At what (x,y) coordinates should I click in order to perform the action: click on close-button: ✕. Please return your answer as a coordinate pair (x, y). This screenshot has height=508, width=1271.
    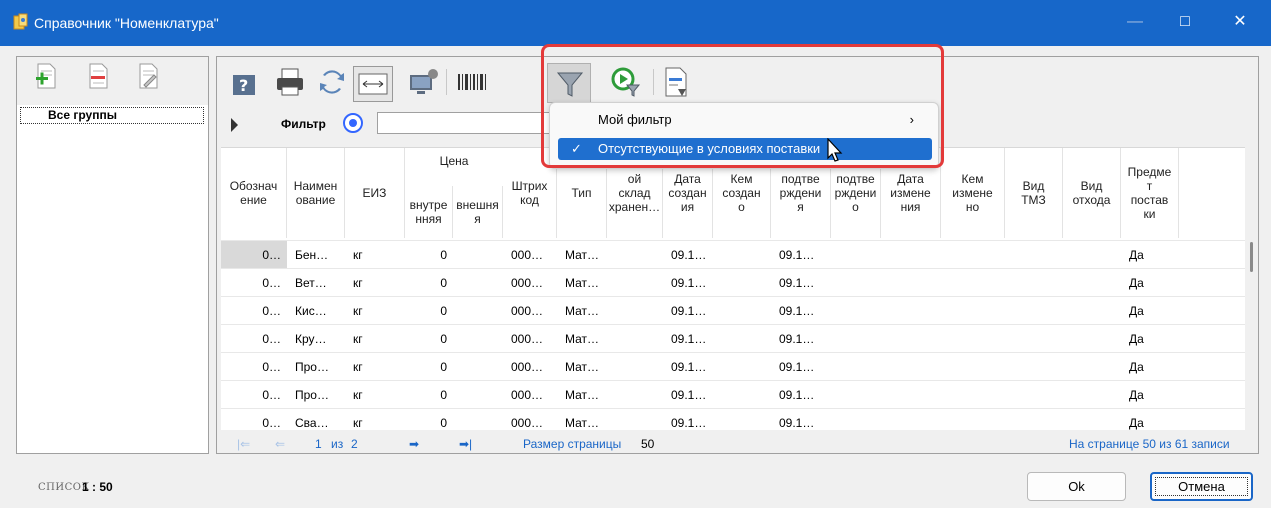
    Looking at the image, I should click on (1240, 23).